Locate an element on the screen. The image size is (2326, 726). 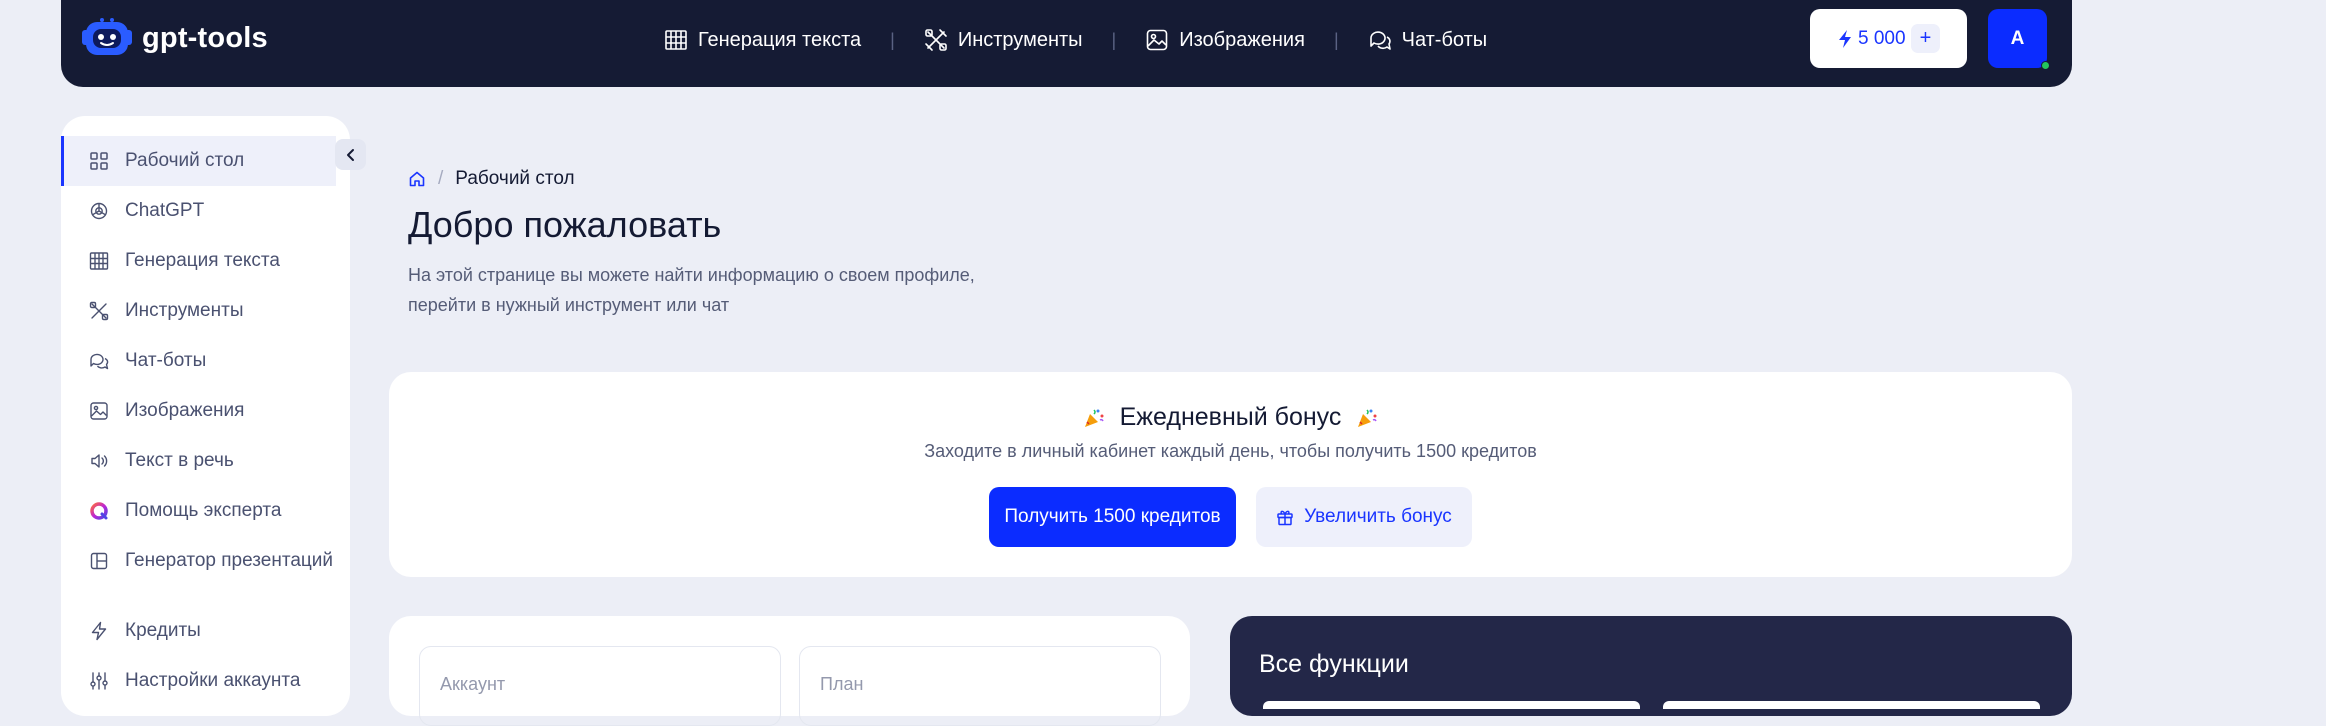
nav-images: Изображения is located at coordinates (1225, 40).